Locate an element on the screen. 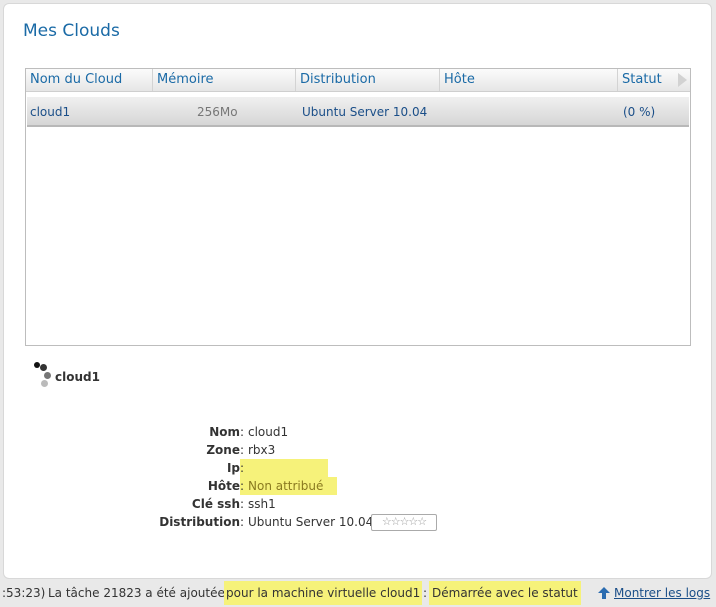 The image size is (716, 607). status-task: La tâche 21823 a été ajoutée is located at coordinates (136, 593).